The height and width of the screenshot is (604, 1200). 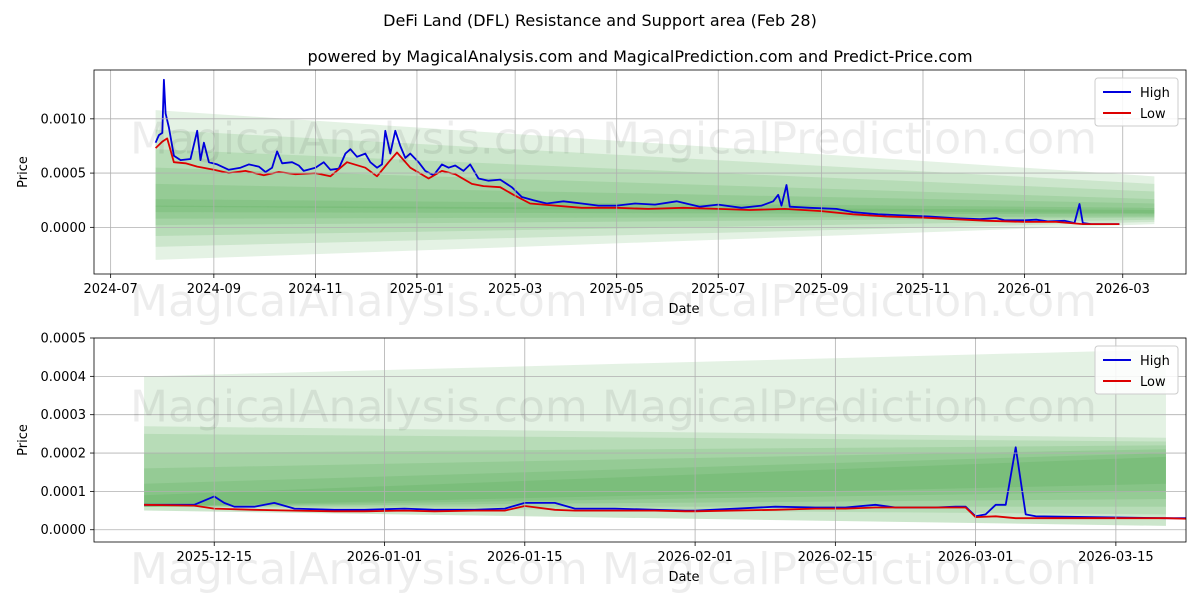 I want to click on y-tick-label: 0.0003, so click(x=64, y=415).